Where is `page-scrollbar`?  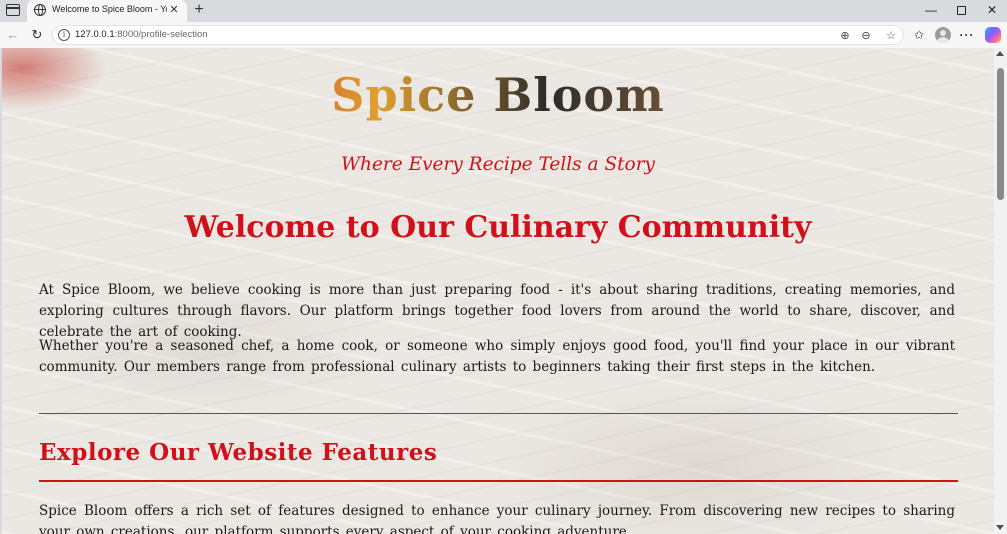 page-scrollbar is located at coordinates (1000, 291).